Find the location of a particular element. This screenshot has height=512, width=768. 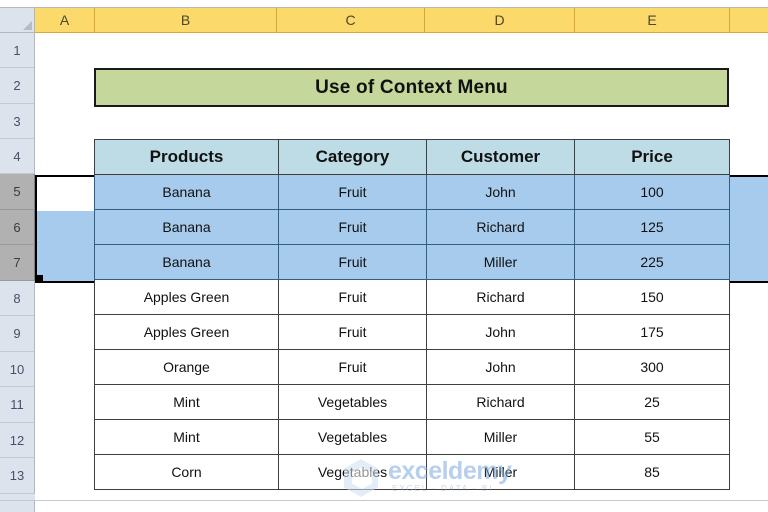

table-row: Mint Vegetables Miller 55 is located at coordinates (412, 437).